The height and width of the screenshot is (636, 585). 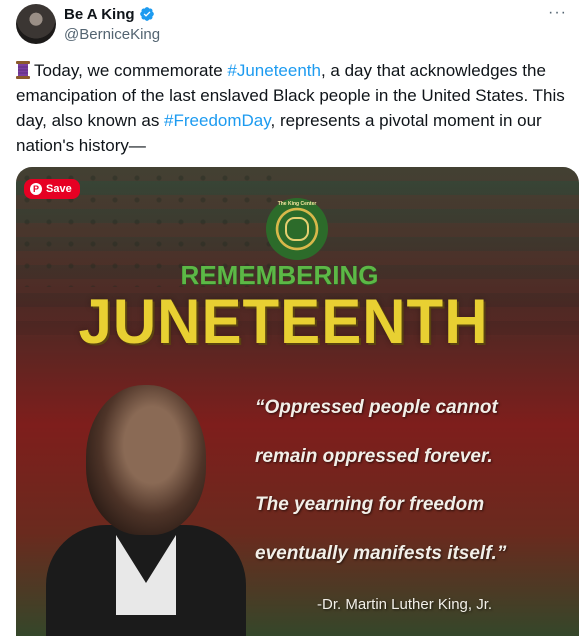 What do you see at coordinates (381, 553) in the screenshot?
I see `quote-line: eventually manifests itself.”` at bounding box center [381, 553].